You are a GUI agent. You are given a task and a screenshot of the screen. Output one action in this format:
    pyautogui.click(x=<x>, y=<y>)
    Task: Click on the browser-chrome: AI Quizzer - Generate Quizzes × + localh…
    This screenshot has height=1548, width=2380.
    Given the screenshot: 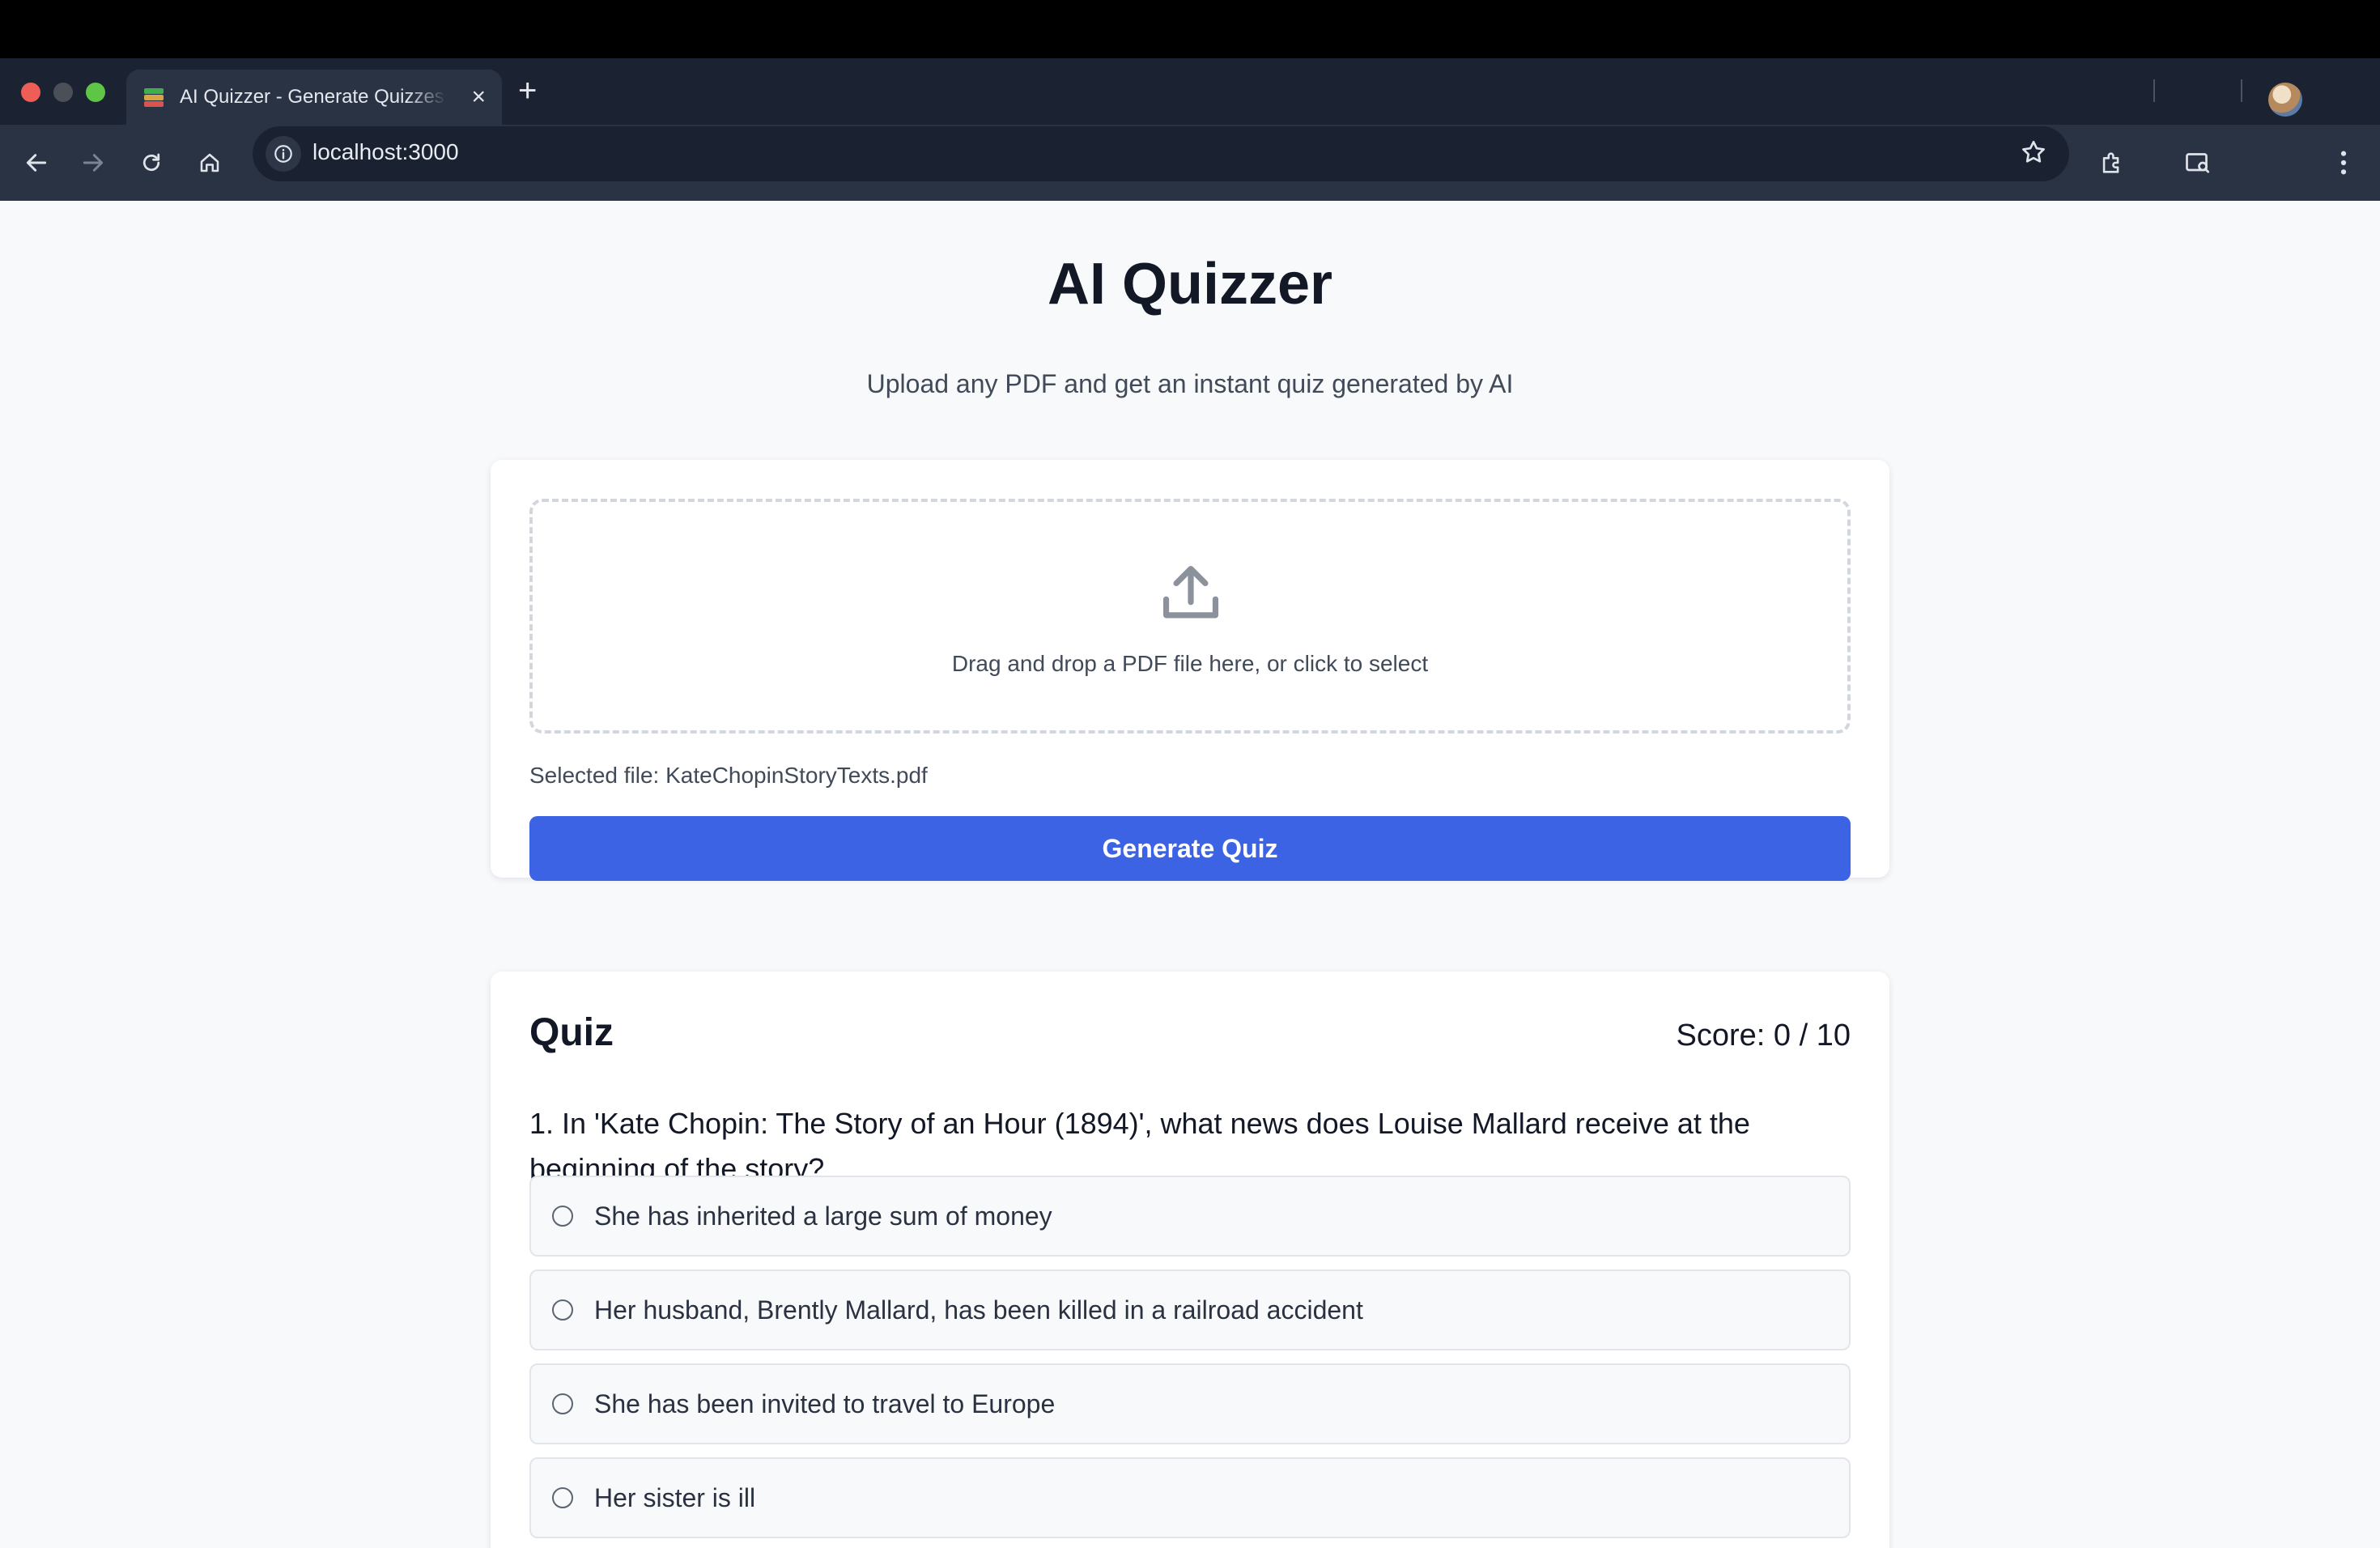 What is the action you would take?
    pyautogui.click(x=1190, y=129)
    